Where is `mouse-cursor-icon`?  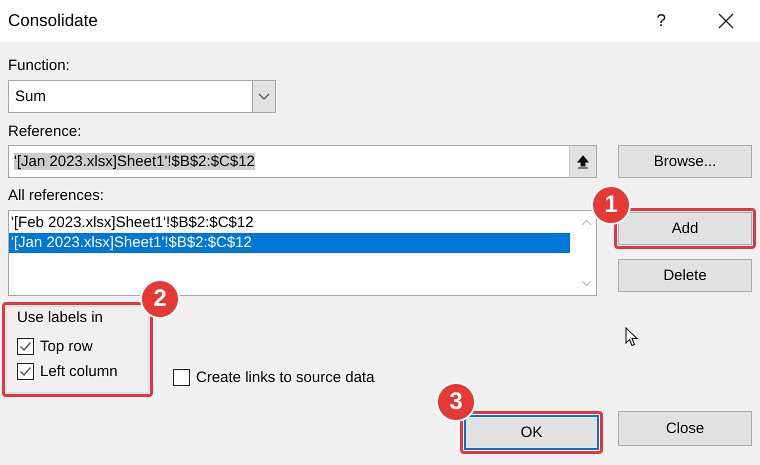
mouse-cursor-icon is located at coordinates (631, 337).